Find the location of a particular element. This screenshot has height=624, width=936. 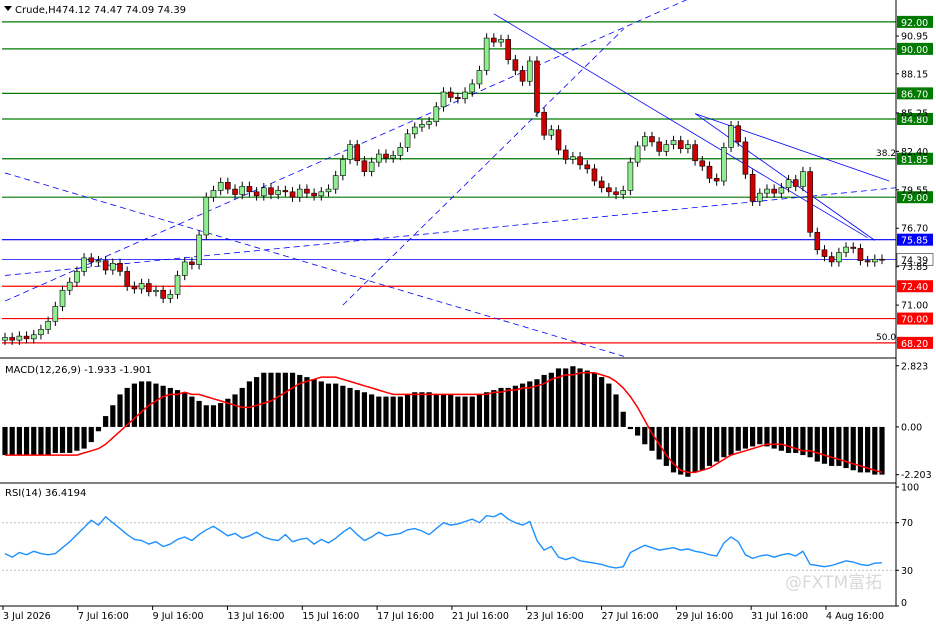

time-tick-label: 23 Jul 16:00 is located at coordinates (555, 616).